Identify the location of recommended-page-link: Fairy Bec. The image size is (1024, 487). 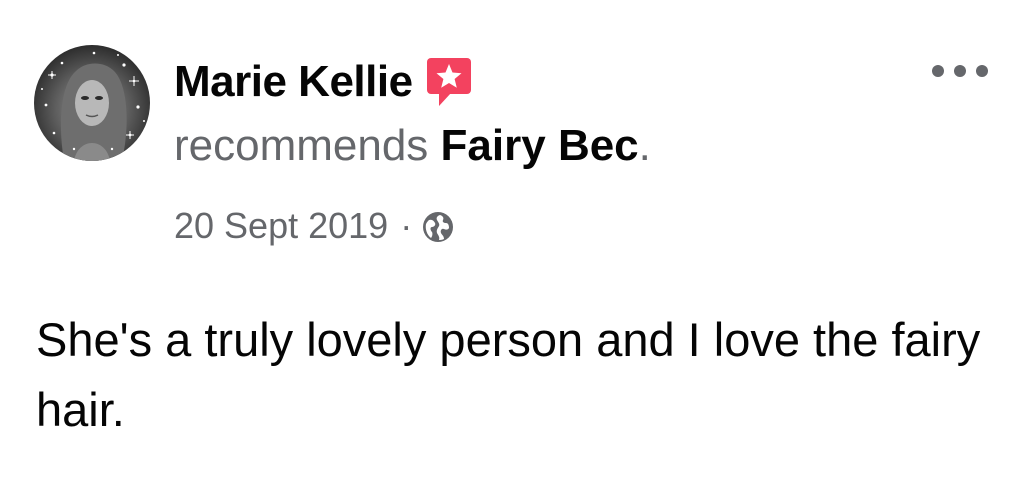
(540, 145).